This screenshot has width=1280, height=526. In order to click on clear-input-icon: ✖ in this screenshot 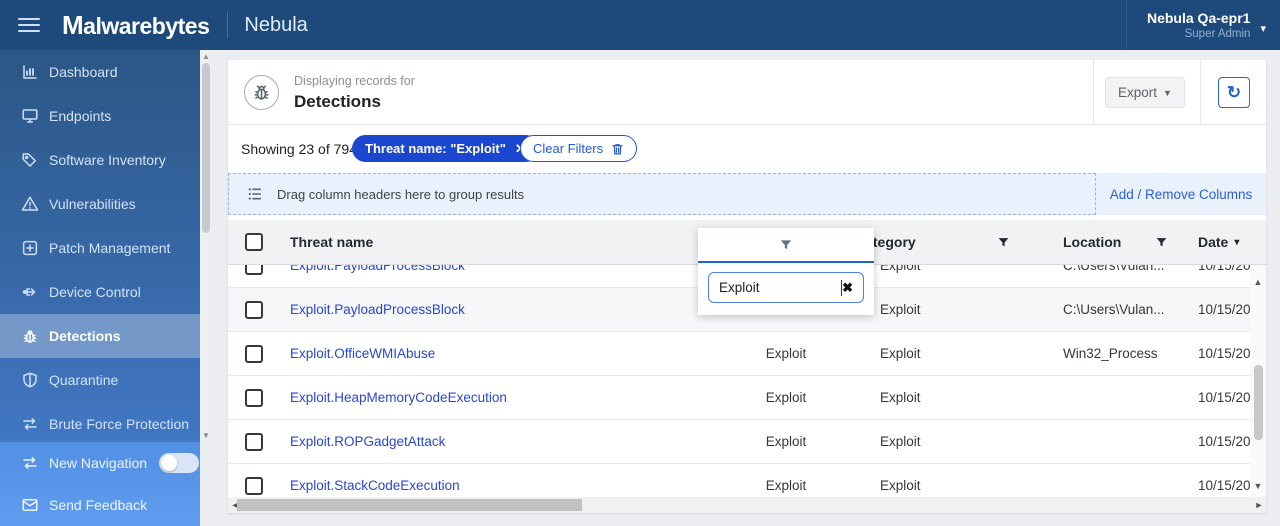, I will do `click(847, 288)`.